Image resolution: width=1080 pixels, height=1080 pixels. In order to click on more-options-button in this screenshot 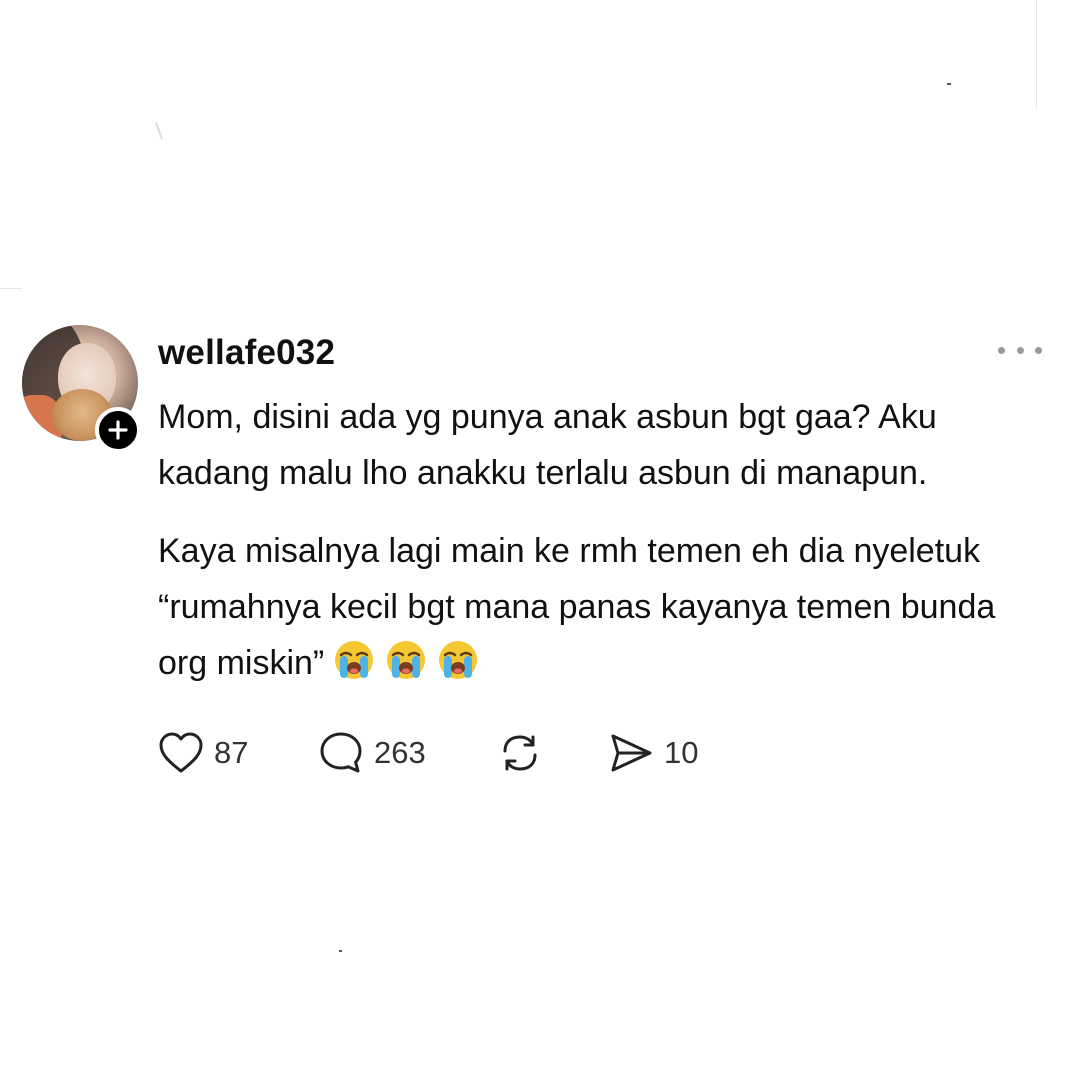, I will do `click(1020, 350)`.